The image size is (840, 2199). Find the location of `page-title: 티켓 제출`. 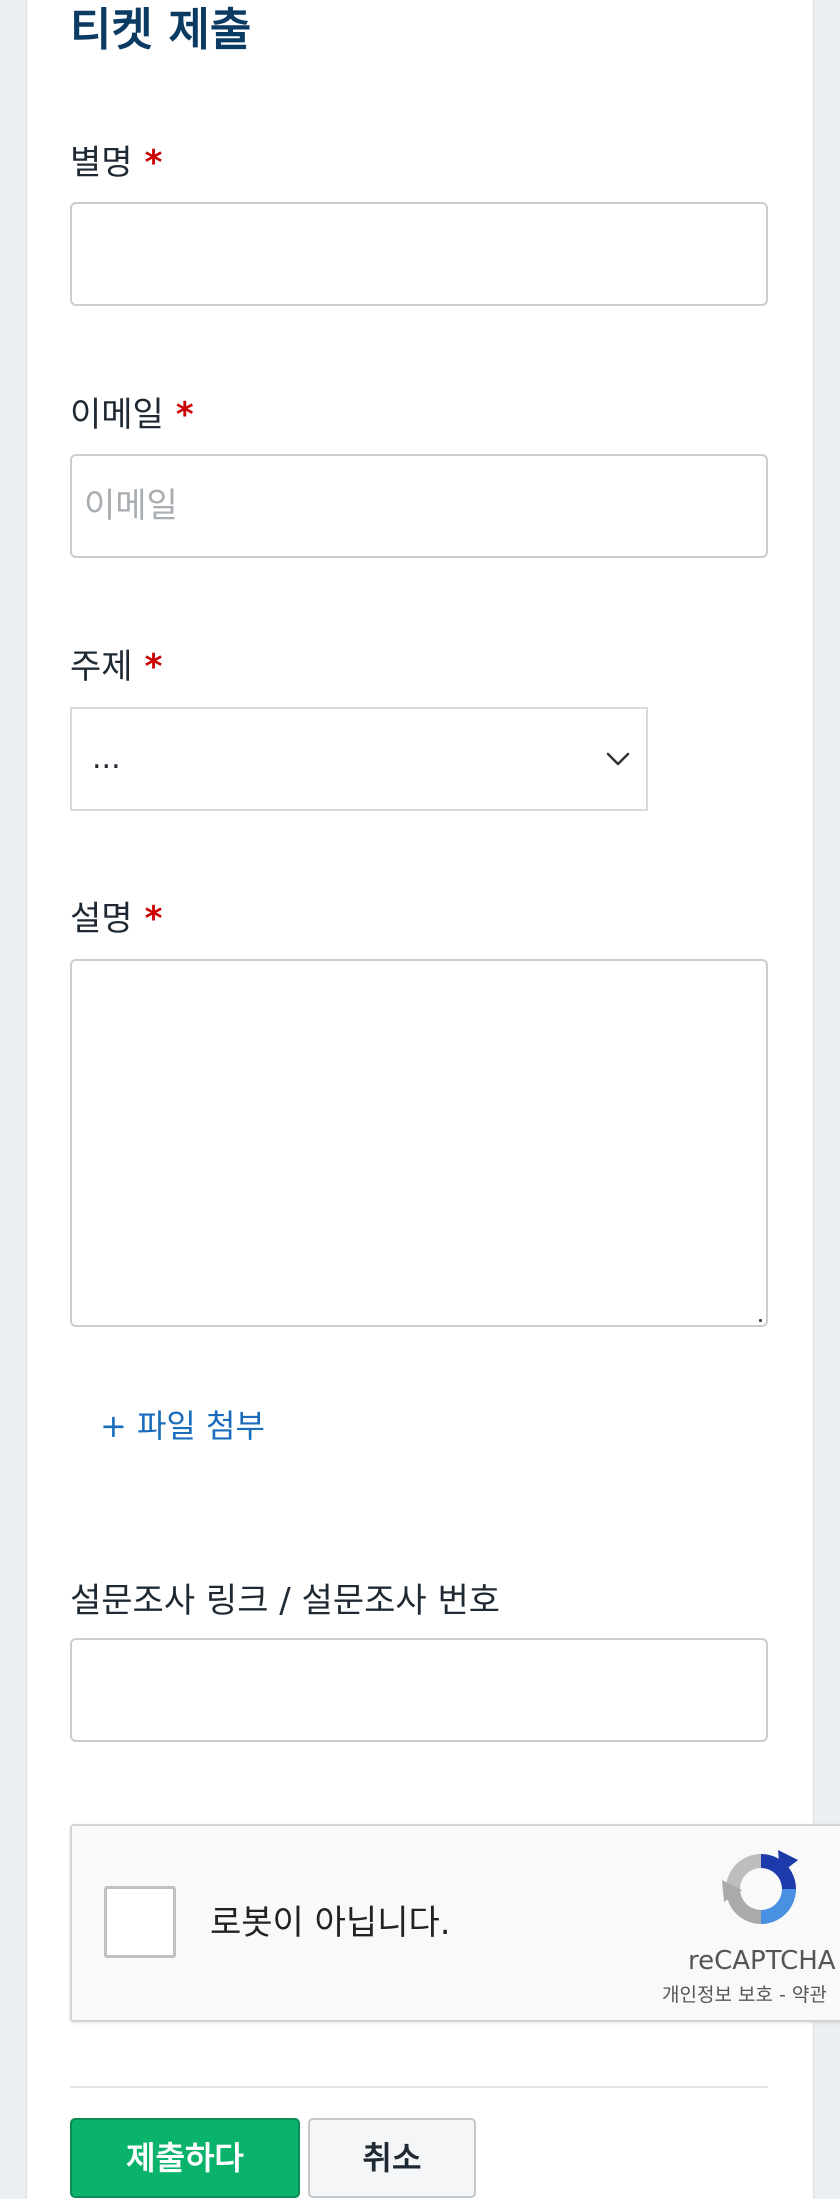

page-title: 티켓 제출 is located at coordinates (161, 29).